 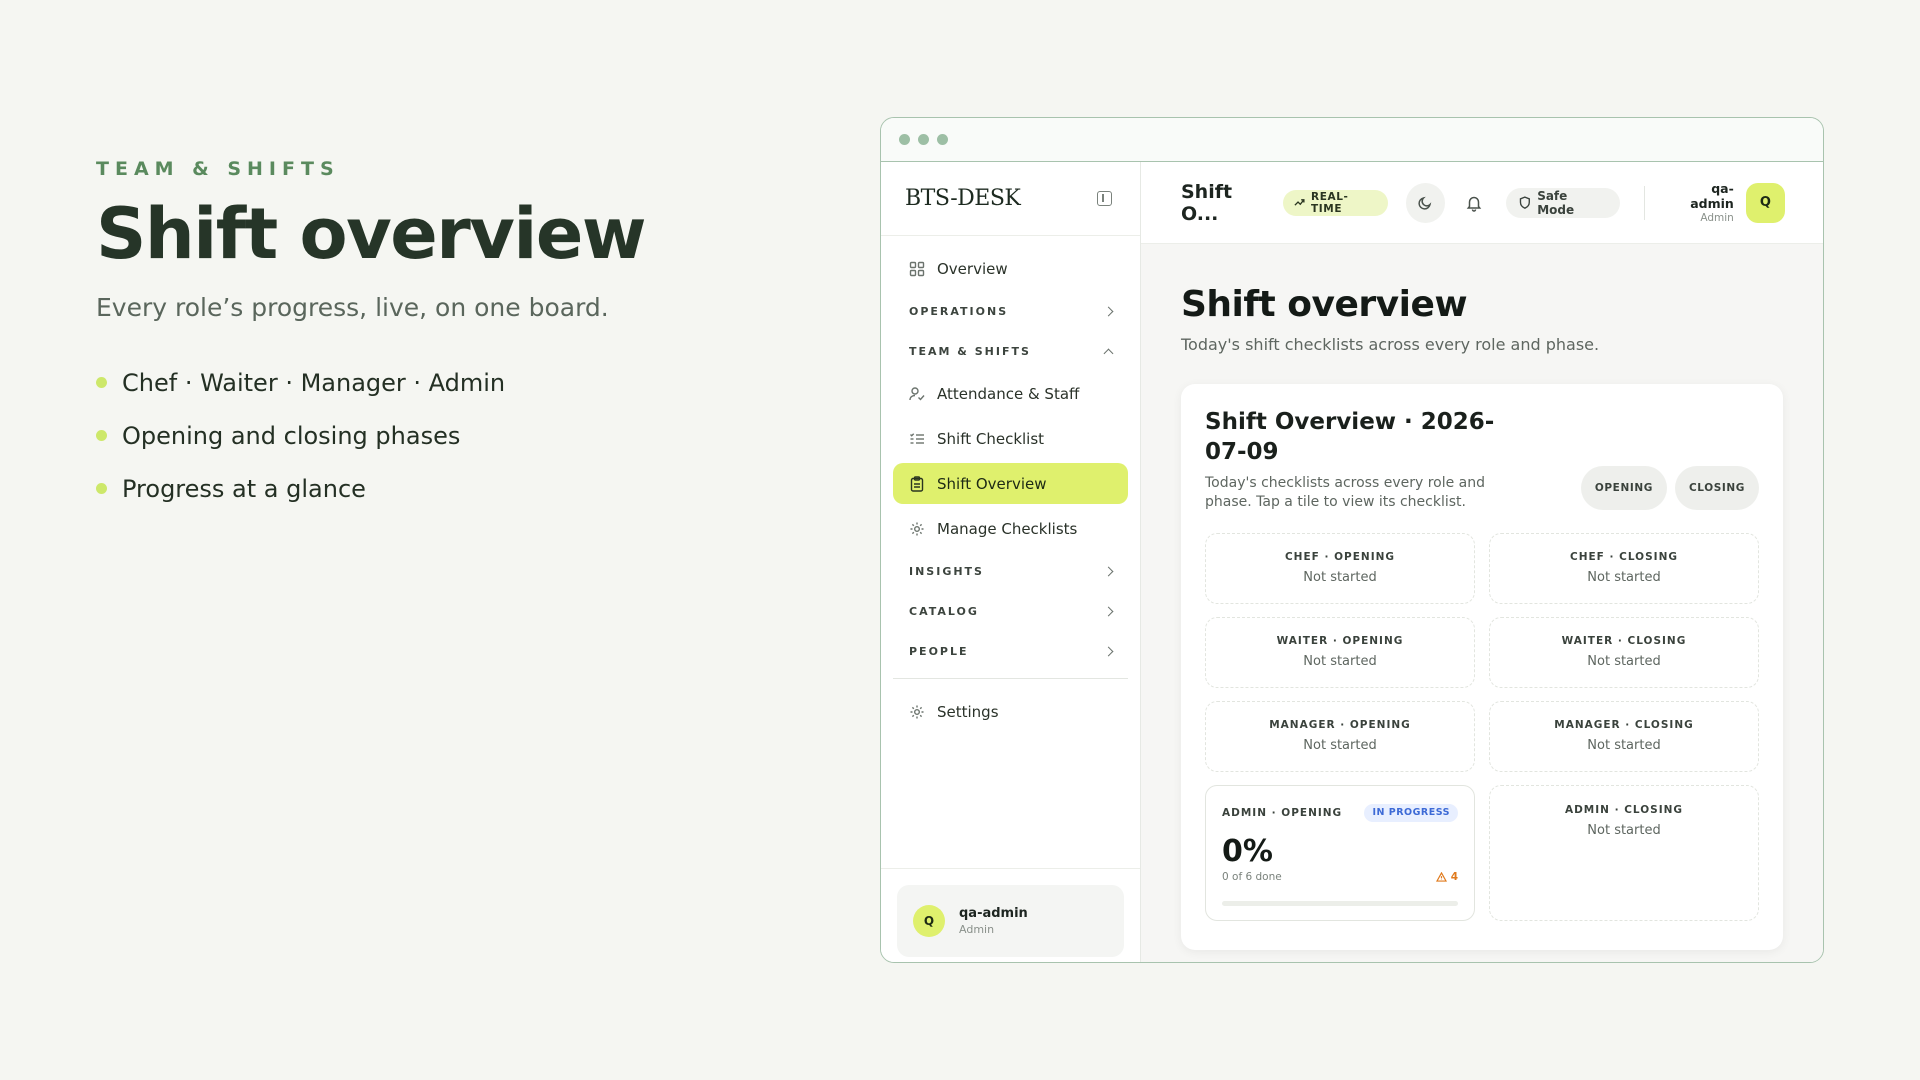 I want to click on checklist-tile: MANAGER · CLOSING Not started, so click(x=1624, y=736).